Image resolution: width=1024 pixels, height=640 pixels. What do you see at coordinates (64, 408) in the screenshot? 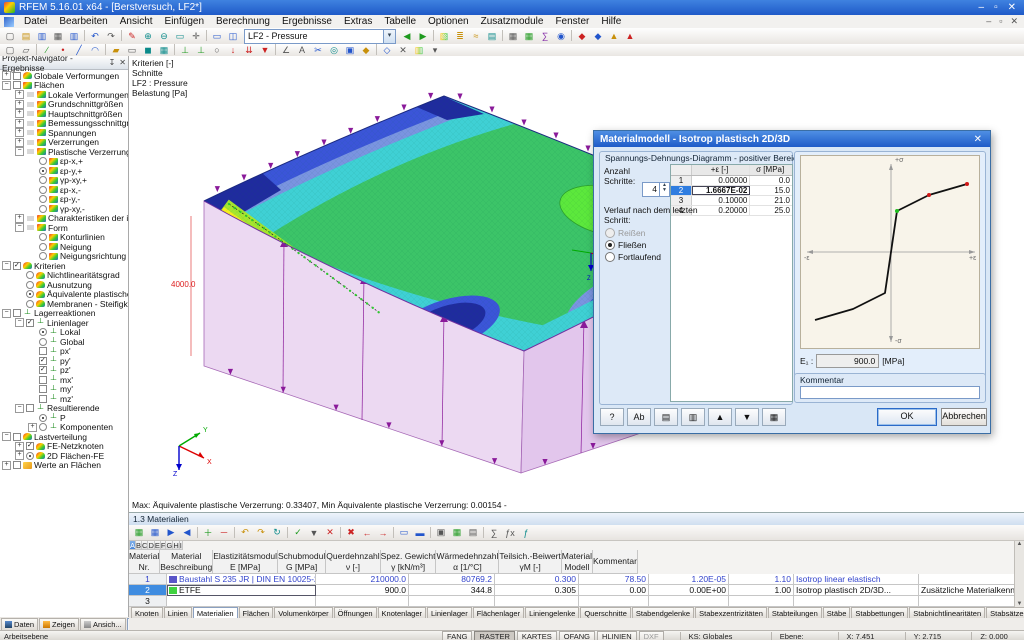
I see `tree-item: Resultierende` at bounding box center [64, 408].